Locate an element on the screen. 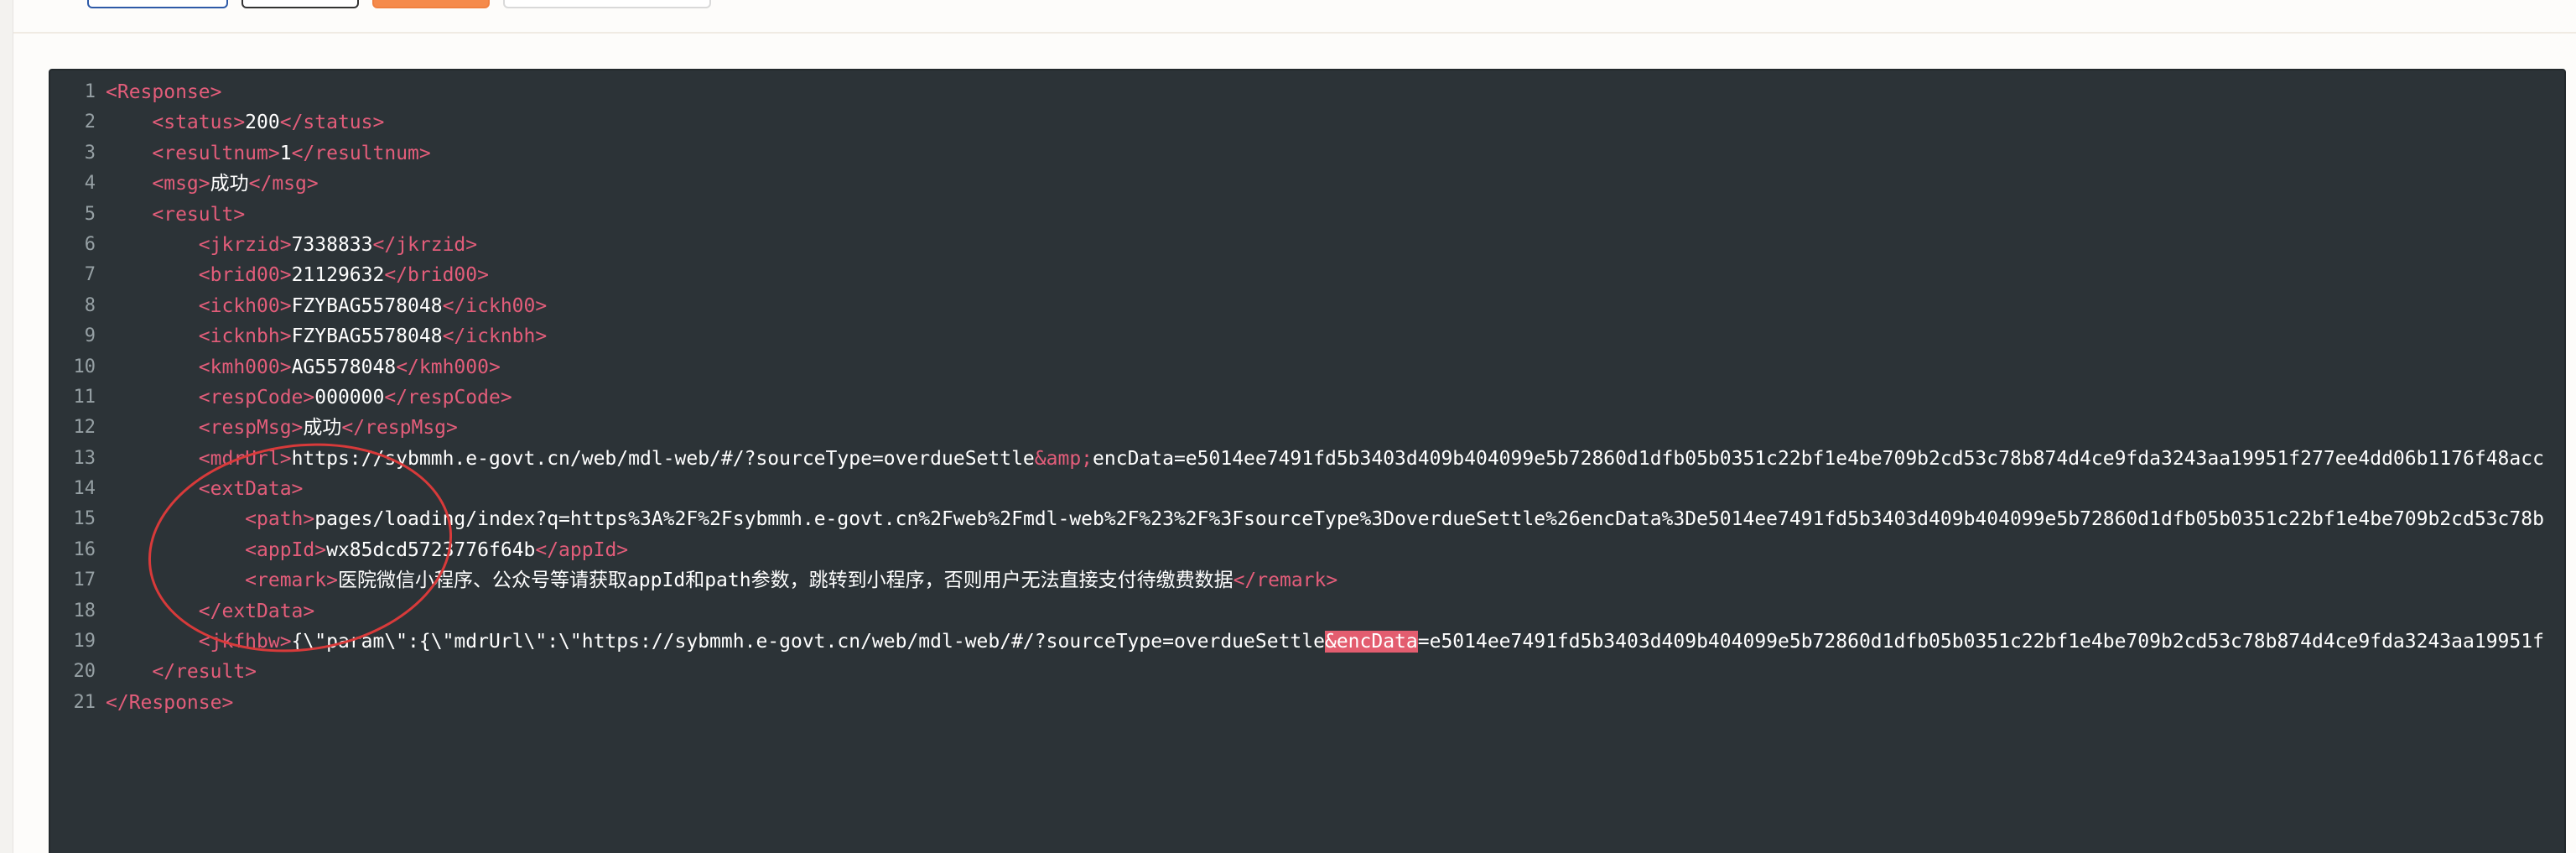 The height and width of the screenshot is (853, 2576). xml-close-tag: </resultnum> is located at coordinates (361, 153).